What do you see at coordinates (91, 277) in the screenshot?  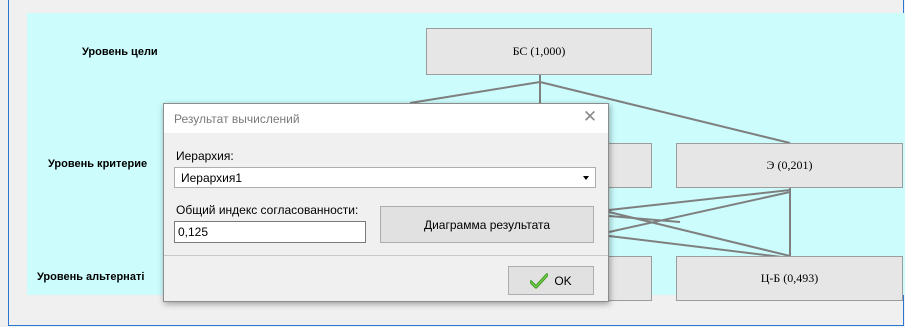 I see `level-alternatives-label: Уровень альтернаті` at bounding box center [91, 277].